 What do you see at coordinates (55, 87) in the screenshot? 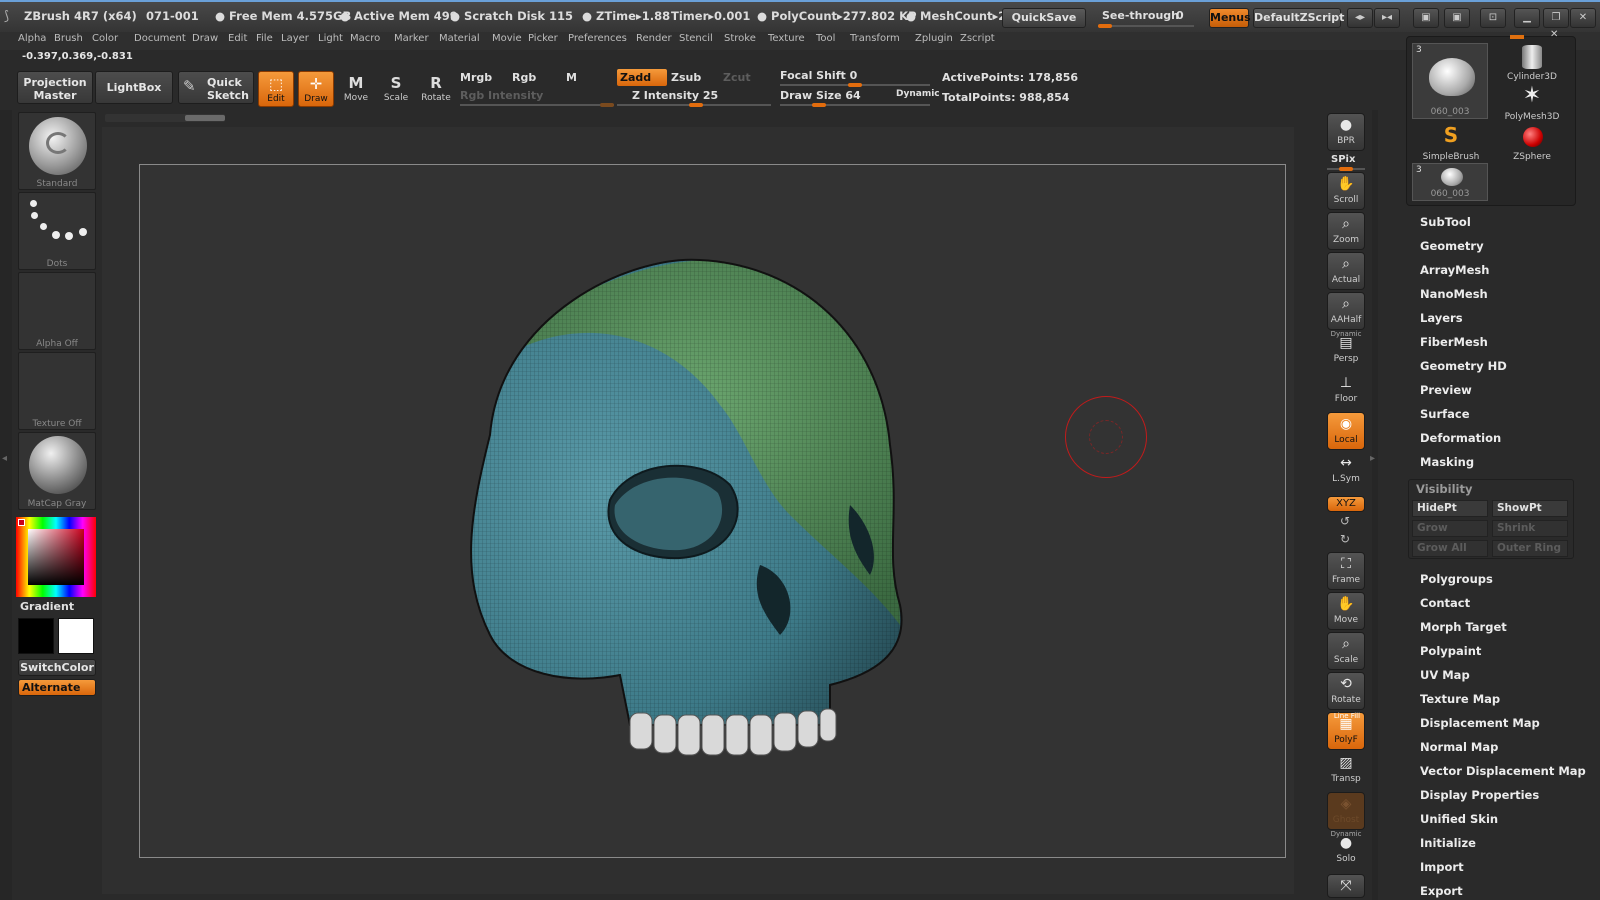
I see `projection-master-button: Projection Master` at bounding box center [55, 87].